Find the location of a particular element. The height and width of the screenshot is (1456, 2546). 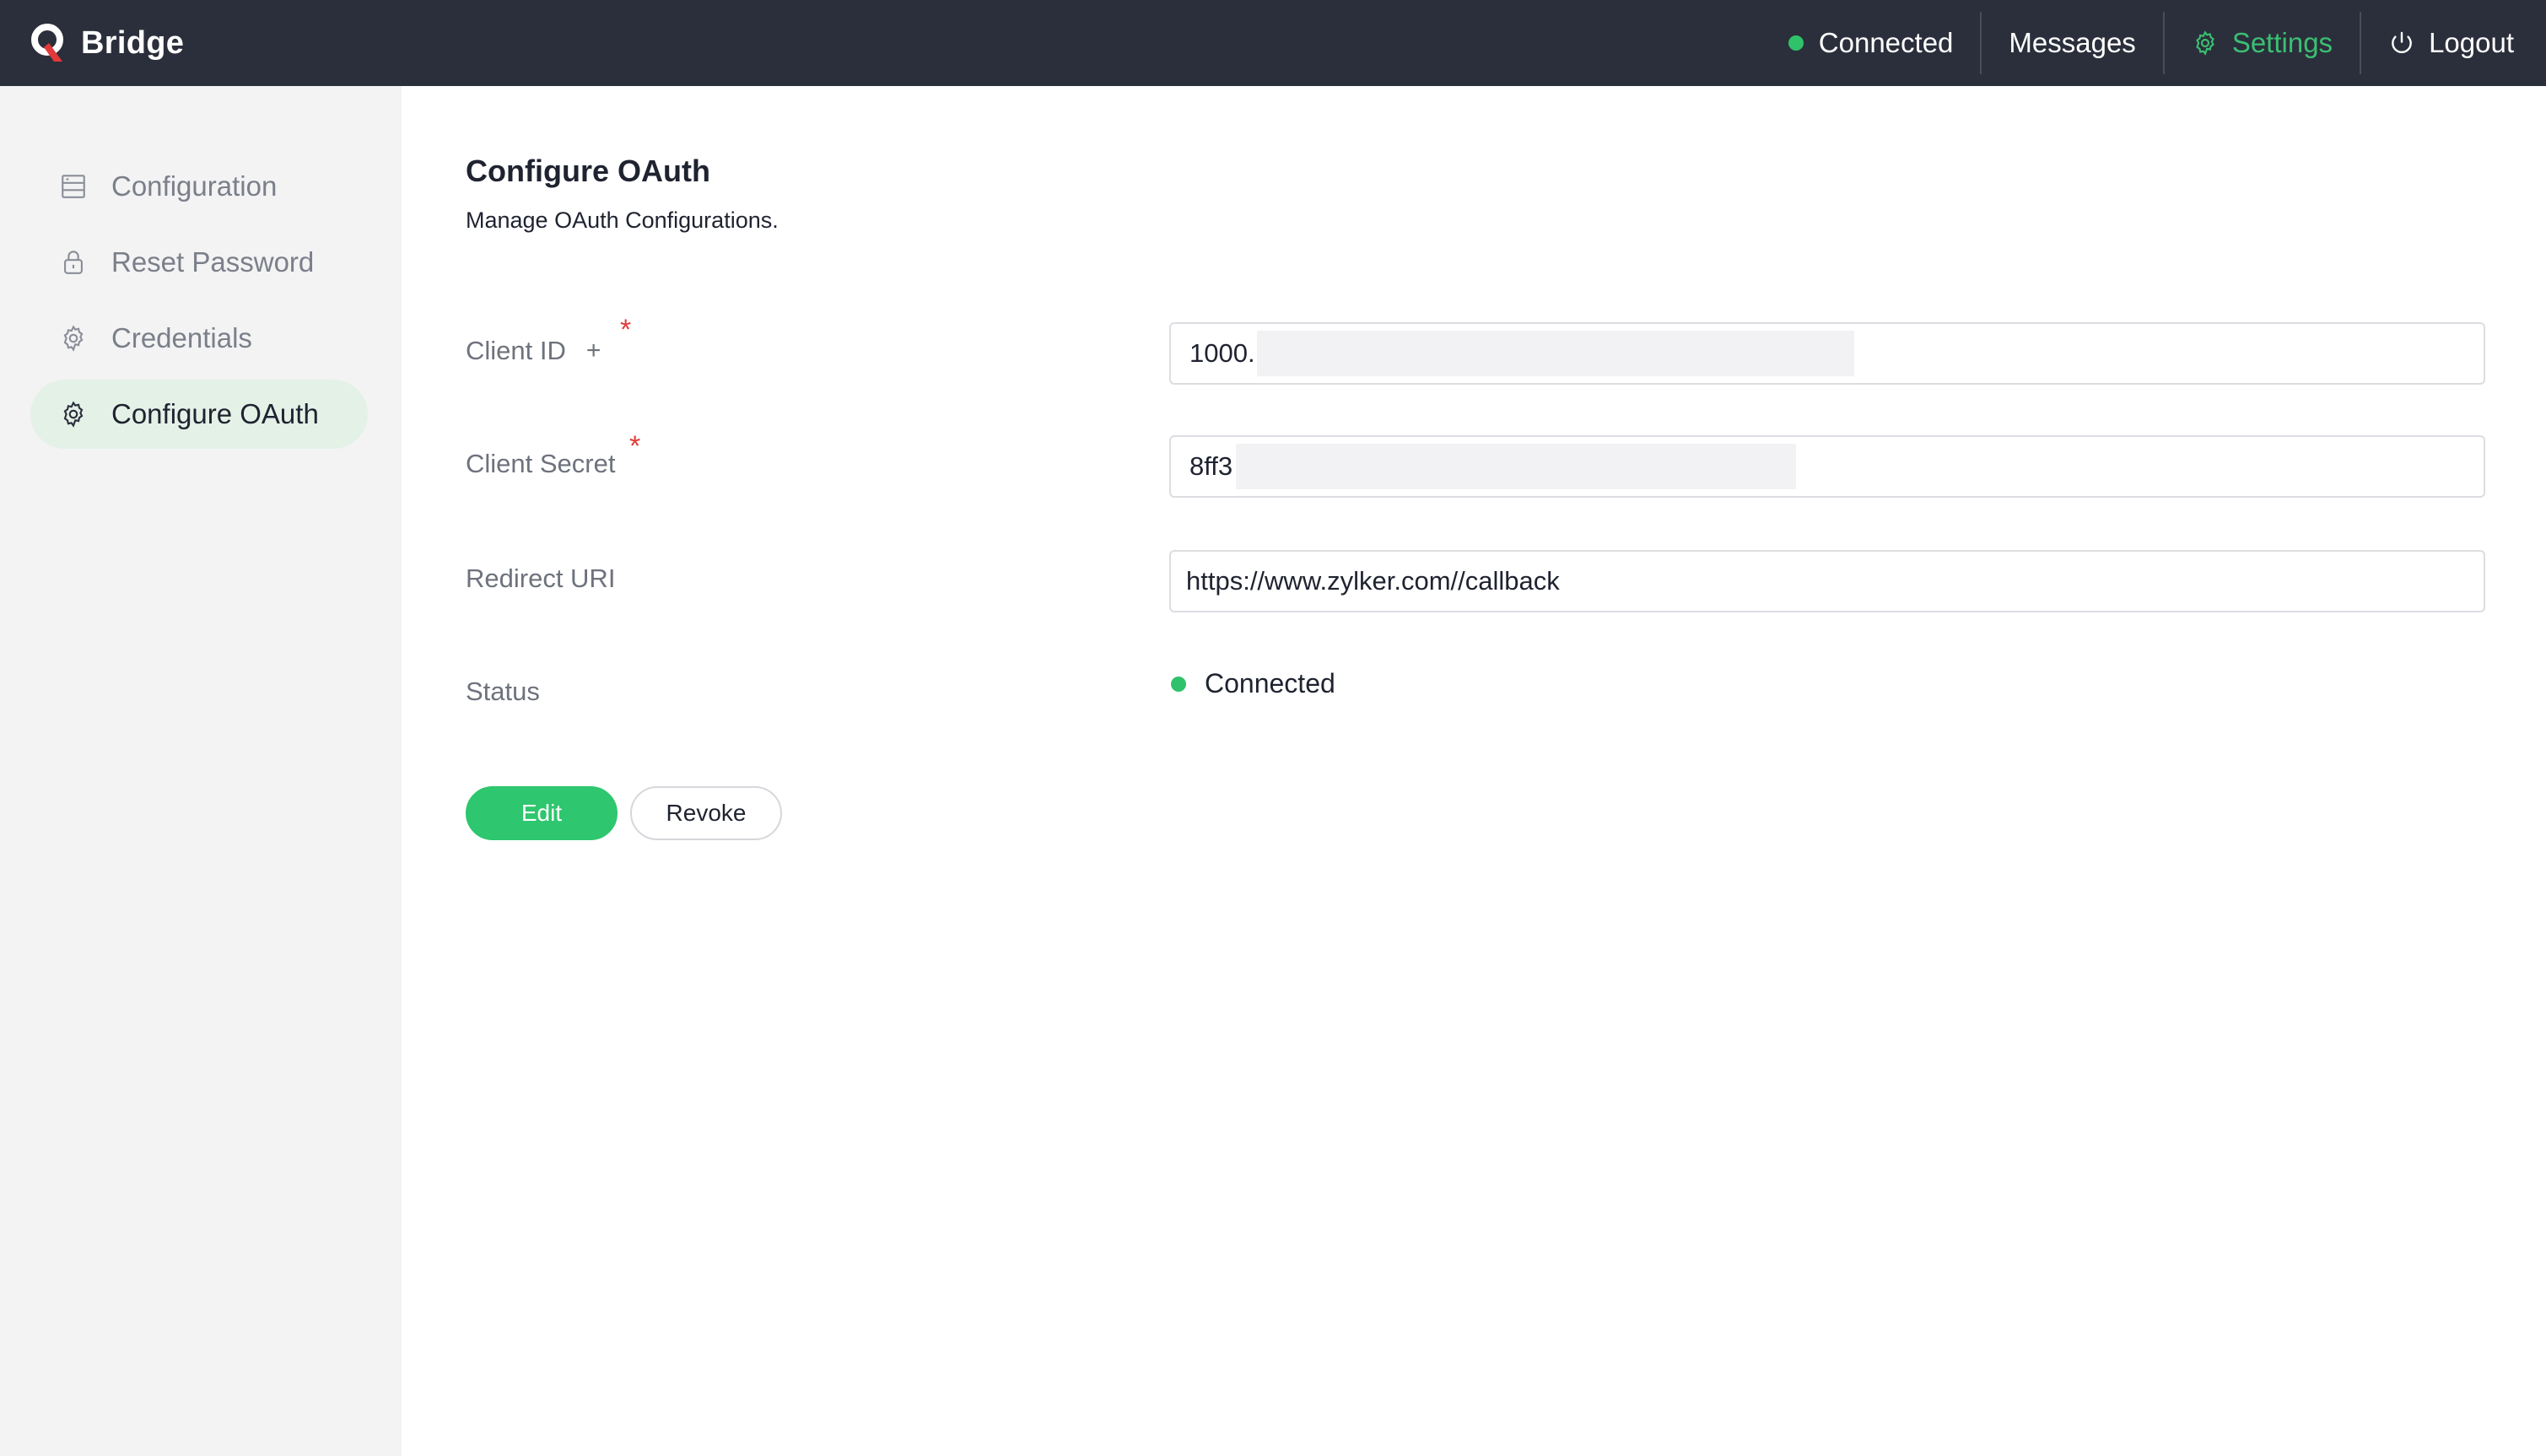

status-label-row: Status is located at coordinates (503, 692).